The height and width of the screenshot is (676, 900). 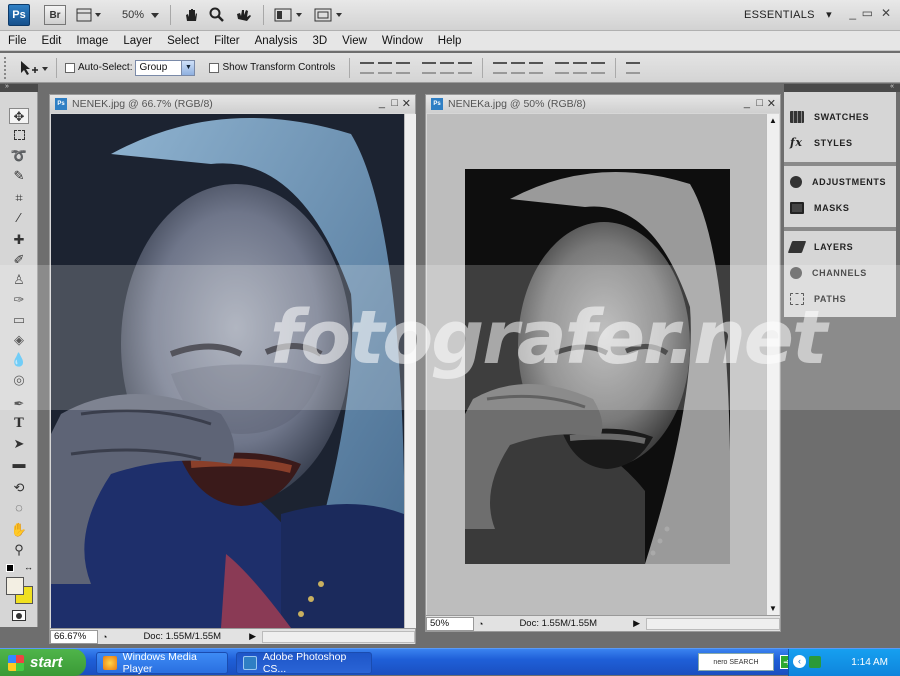 I want to click on align-vcenter-icon, so click(x=385, y=67).